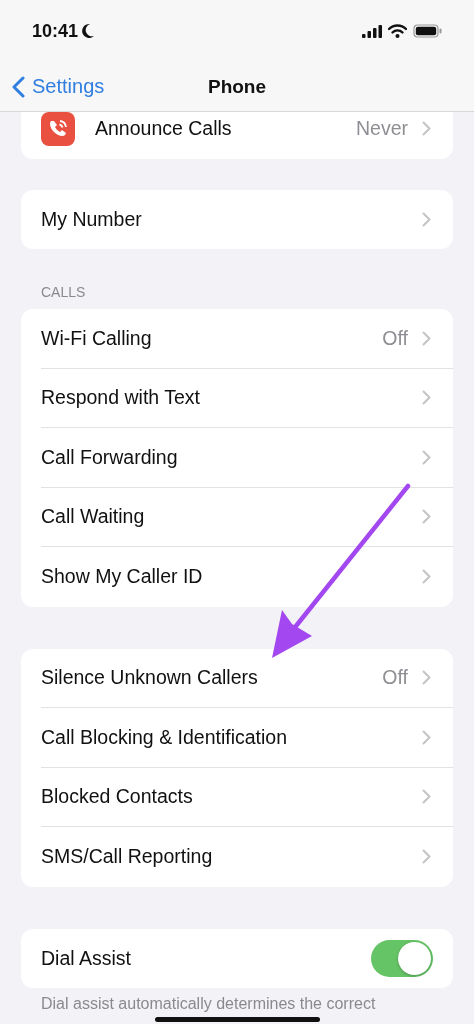  I want to click on settings-row: My Number, so click(237, 219).